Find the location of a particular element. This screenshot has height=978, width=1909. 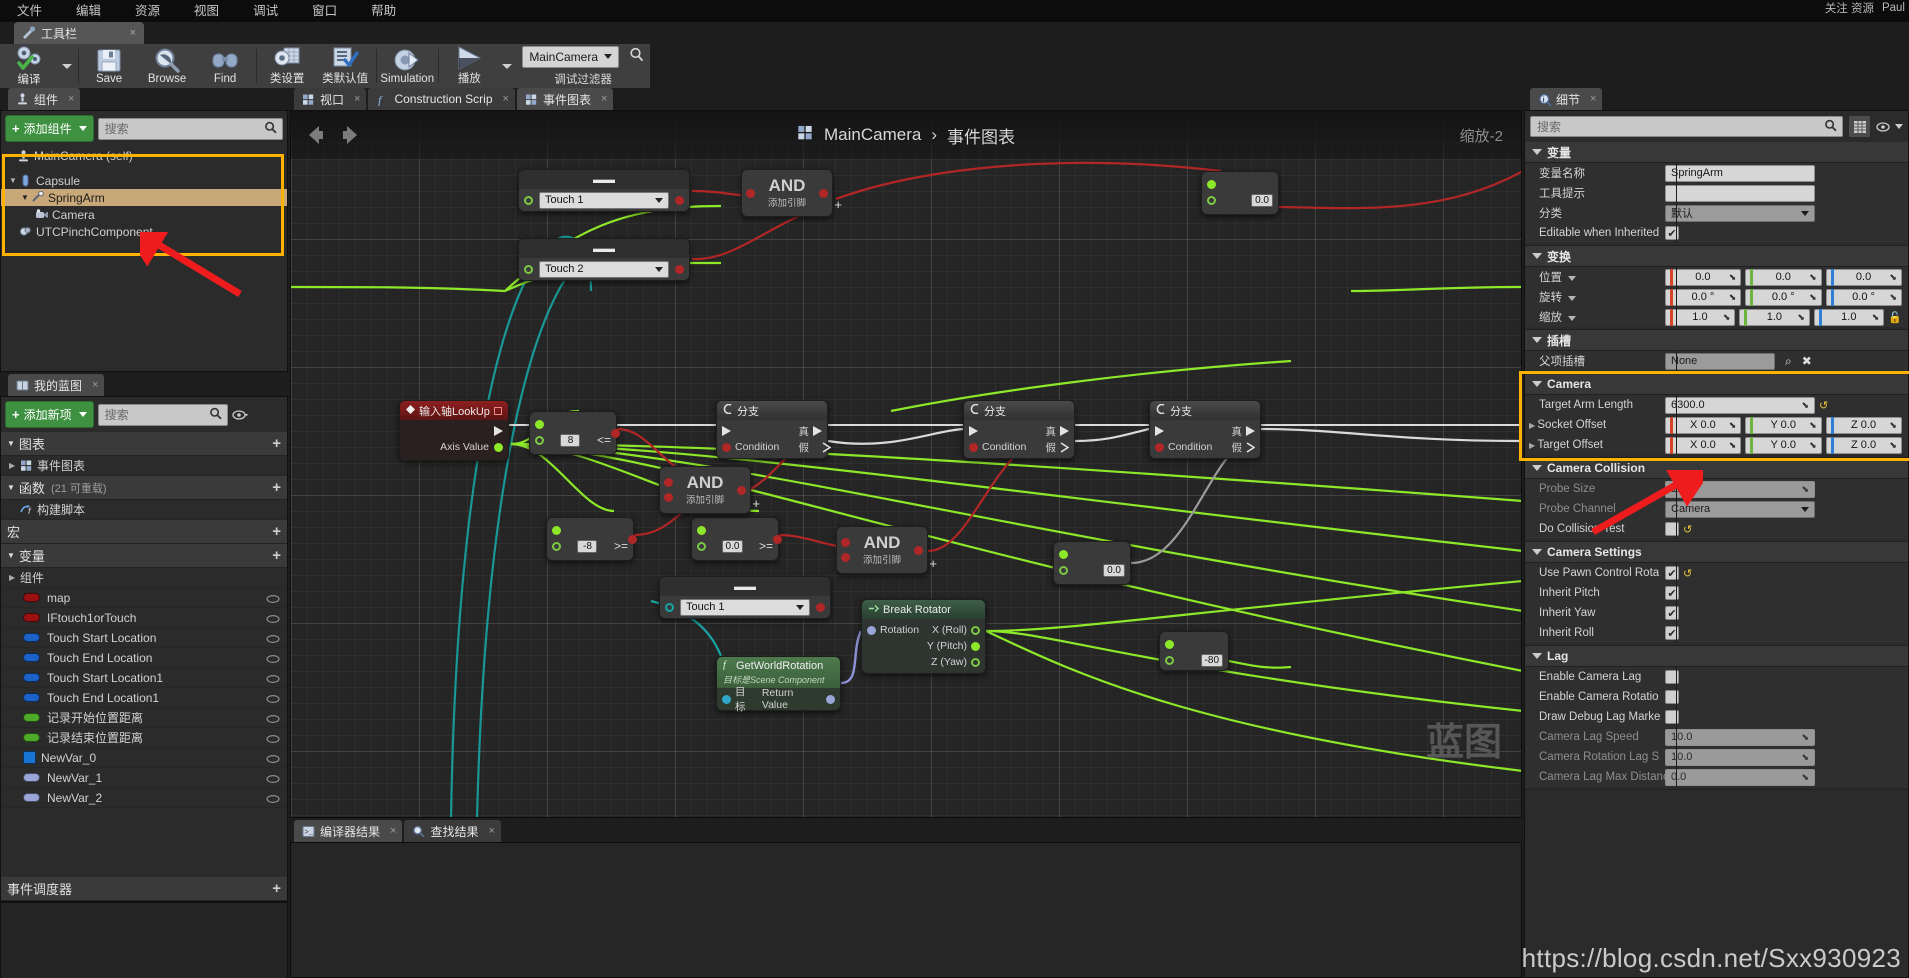

menu-item-help: 帮助 is located at coordinates (383, 11).